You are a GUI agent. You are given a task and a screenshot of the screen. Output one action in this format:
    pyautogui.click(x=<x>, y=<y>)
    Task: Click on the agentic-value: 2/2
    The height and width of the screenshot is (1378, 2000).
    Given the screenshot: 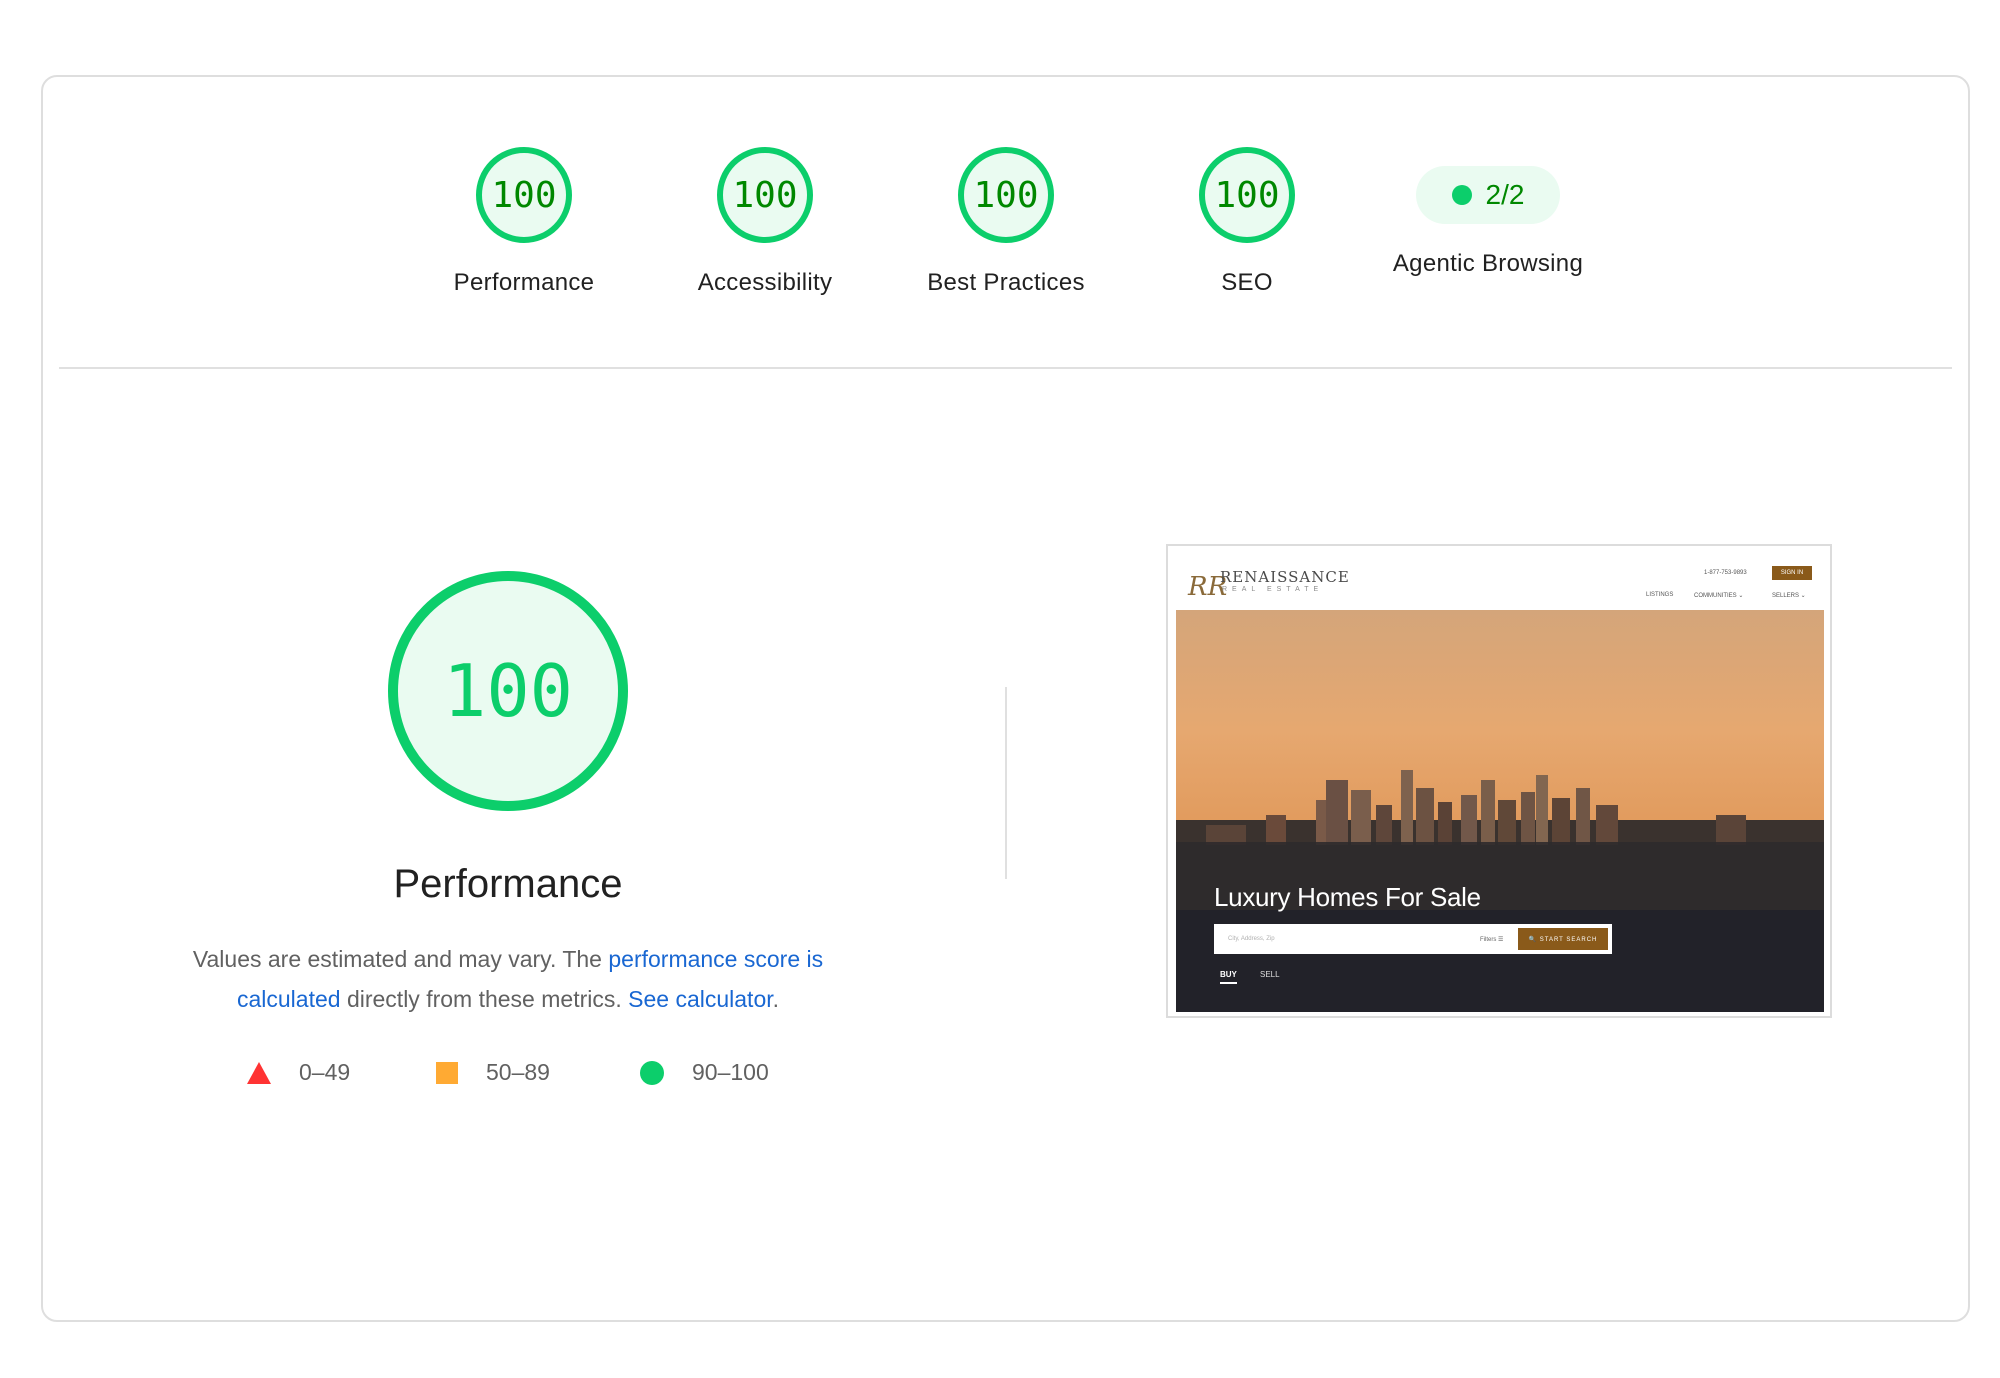 What is the action you would take?
    pyautogui.click(x=1505, y=194)
    